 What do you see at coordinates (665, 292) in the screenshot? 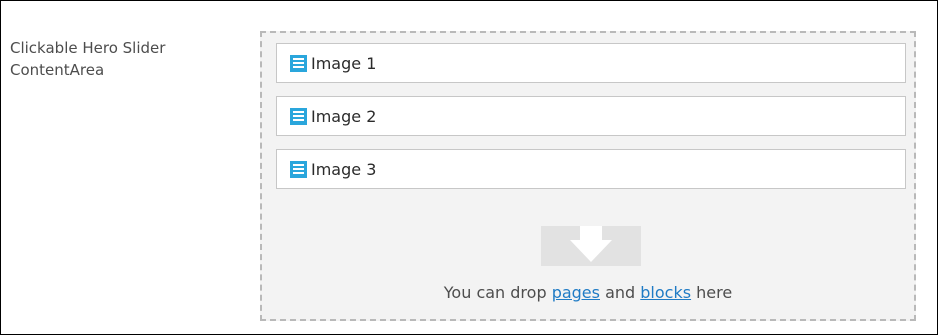
I see `blocks-link: blocks` at bounding box center [665, 292].